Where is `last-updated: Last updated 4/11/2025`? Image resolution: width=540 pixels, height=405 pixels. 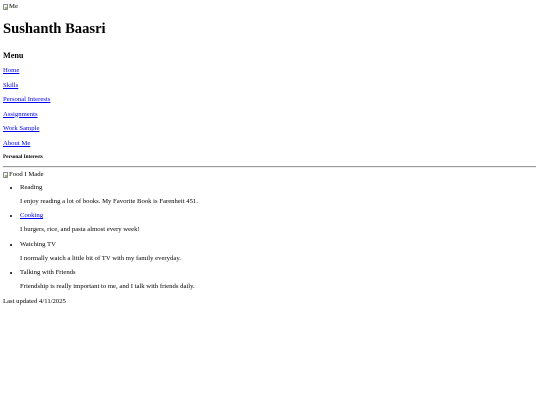 last-updated: Last updated 4/11/2025 is located at coordinates (34, 301).